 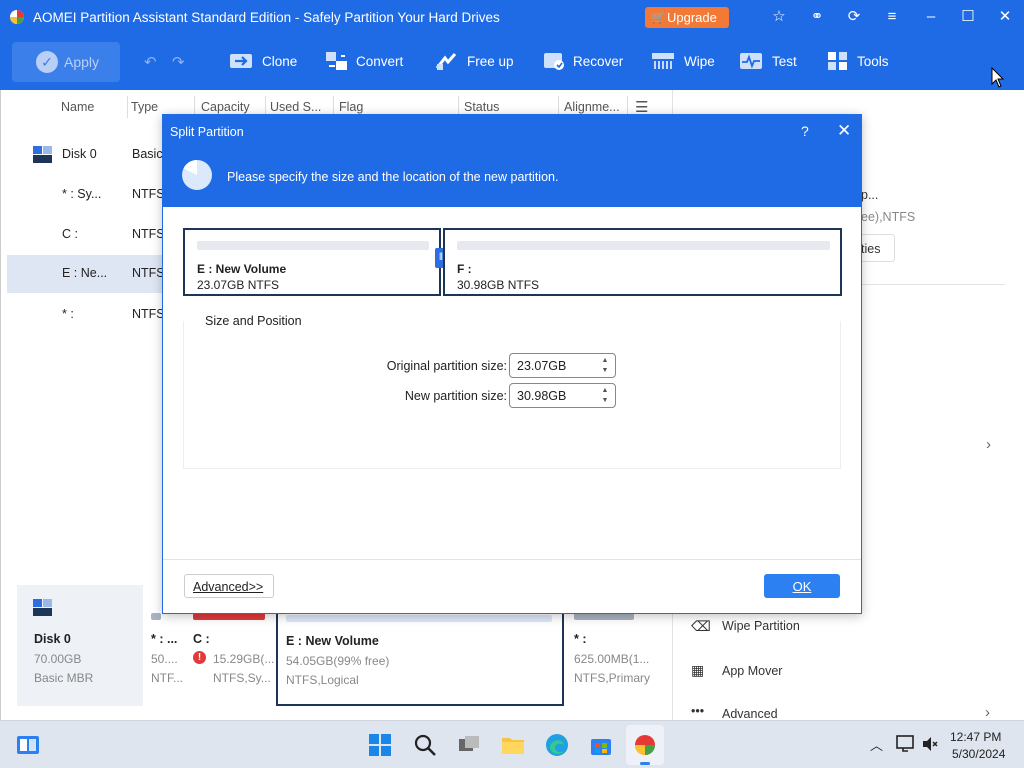 I want to click on taskbar: ︿ 12:47 PM 5/30/2024, so click(x=512, y=744).